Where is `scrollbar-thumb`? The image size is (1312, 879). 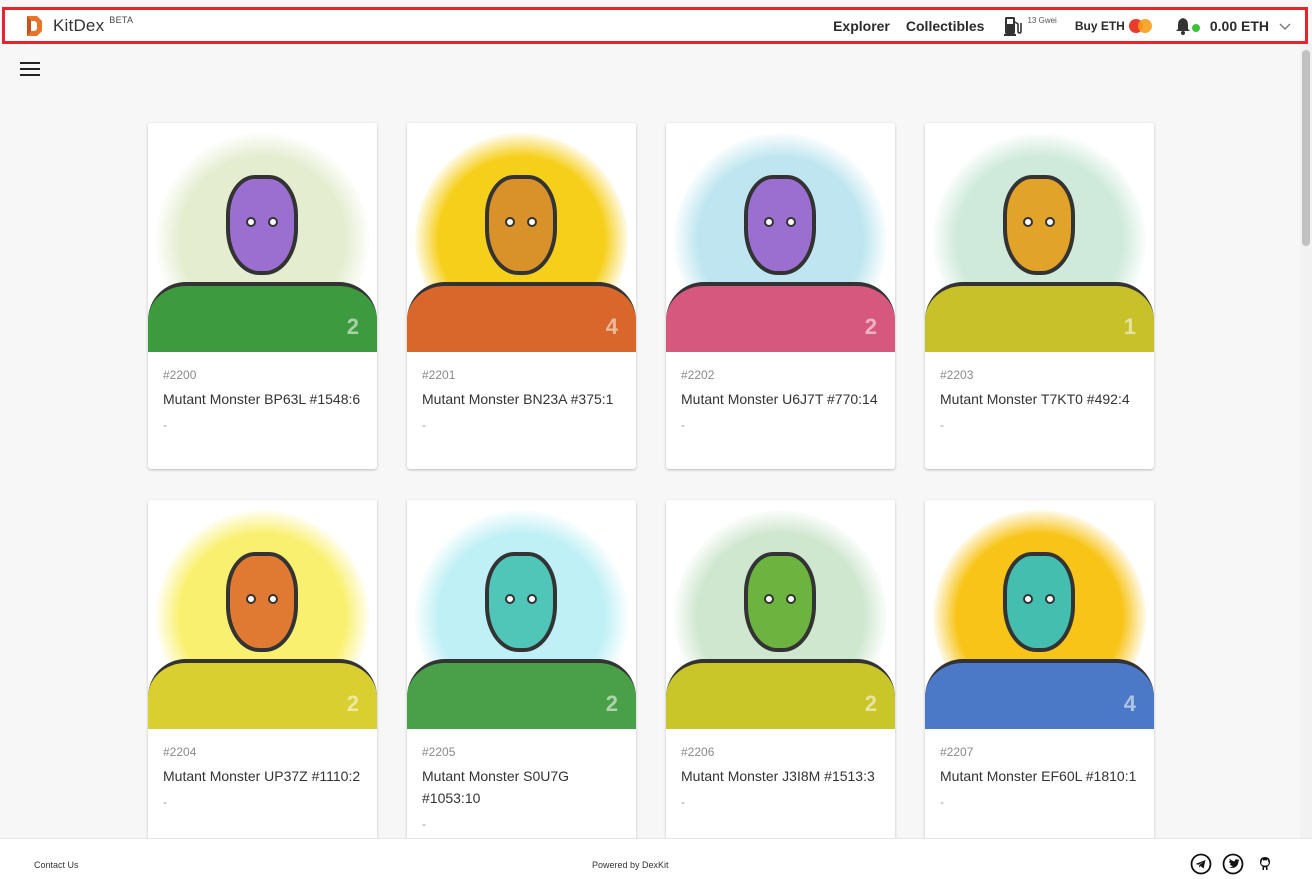
scrollbar-thumb is located at coordinates (1306, 148).